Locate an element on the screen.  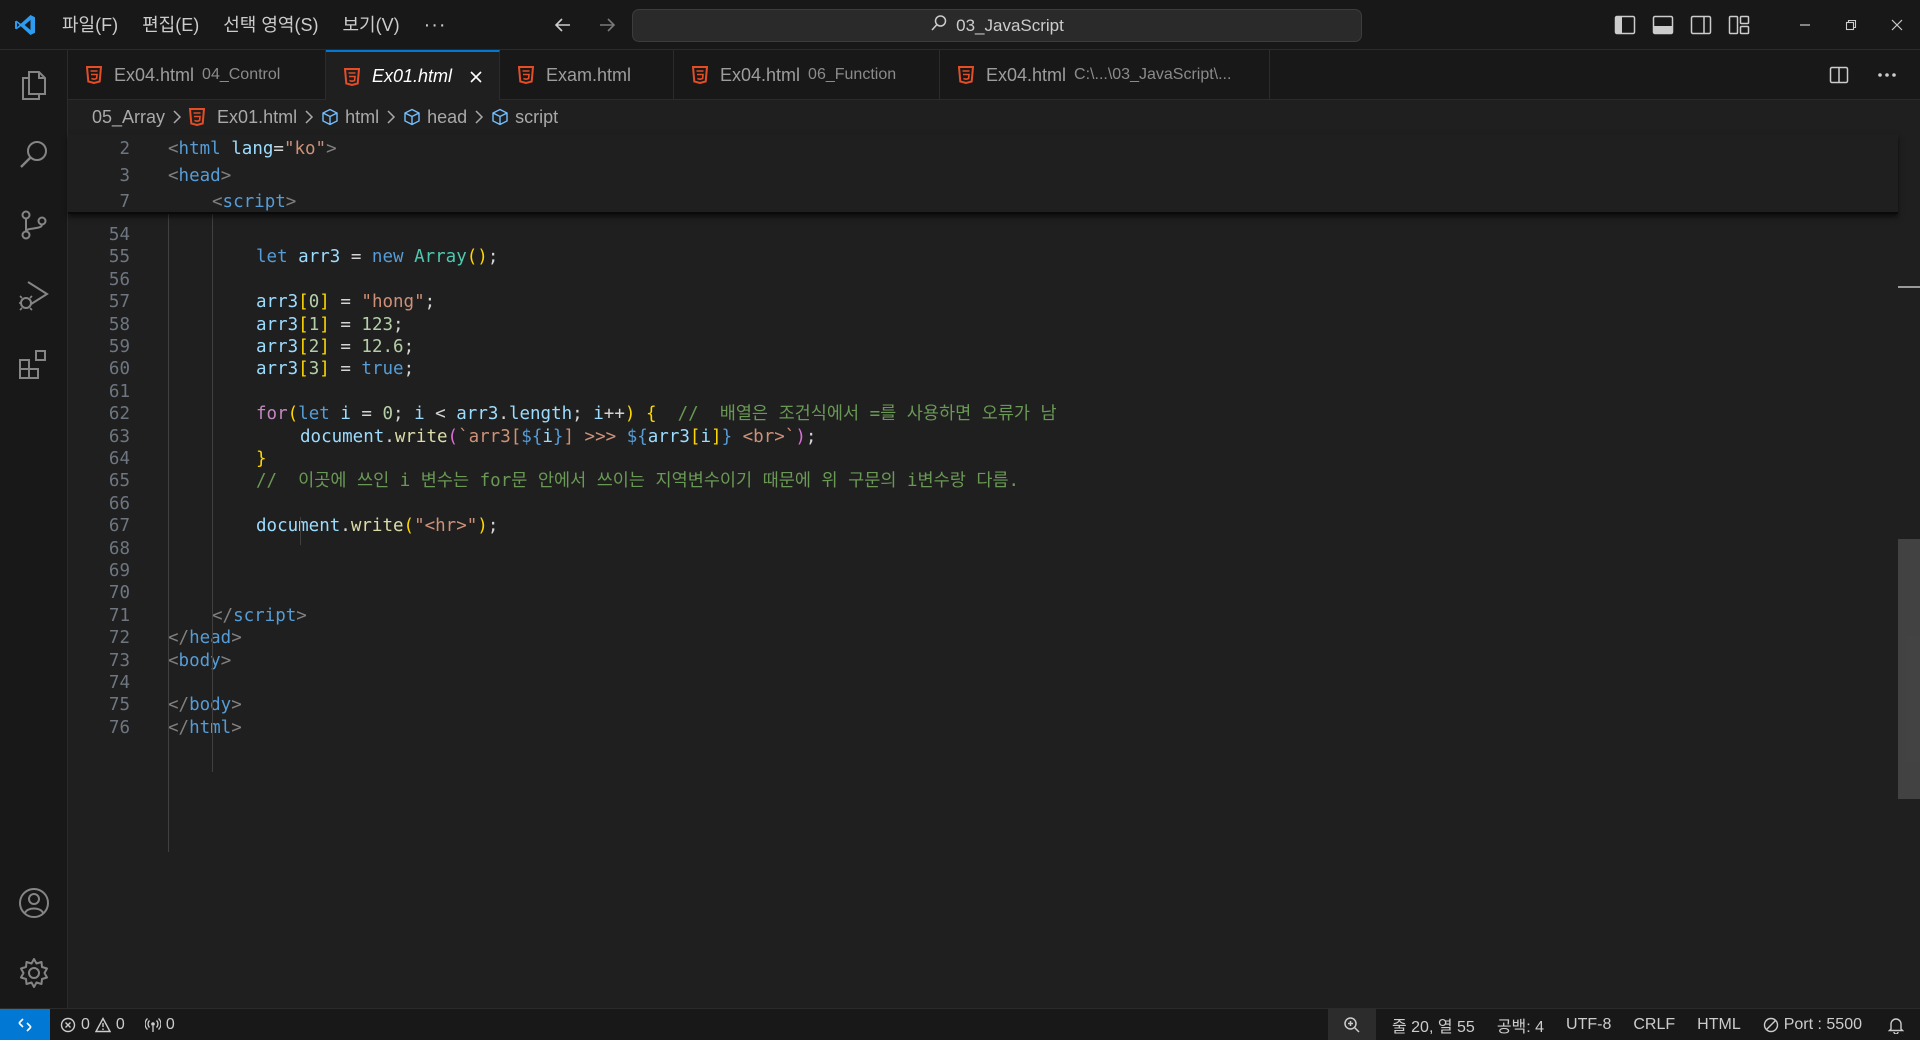
restore-icon is located at coordinates (1851, 25).